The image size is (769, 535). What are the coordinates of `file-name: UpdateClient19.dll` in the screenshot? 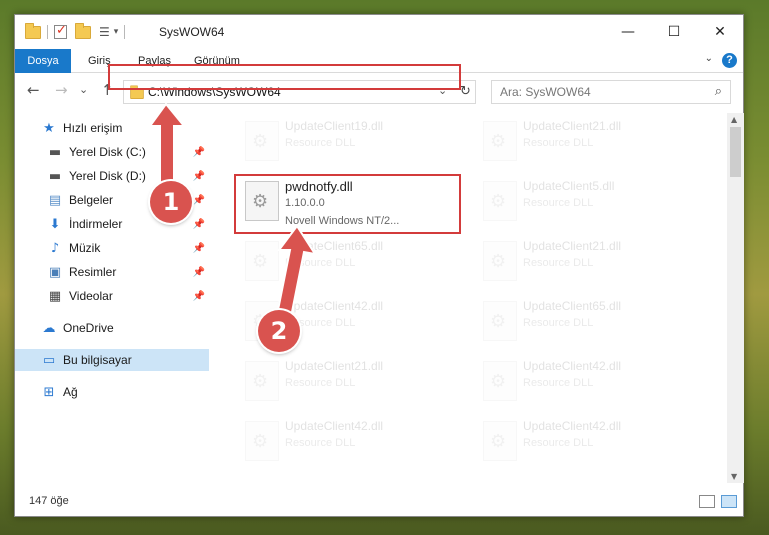 It's located at (334, 126).